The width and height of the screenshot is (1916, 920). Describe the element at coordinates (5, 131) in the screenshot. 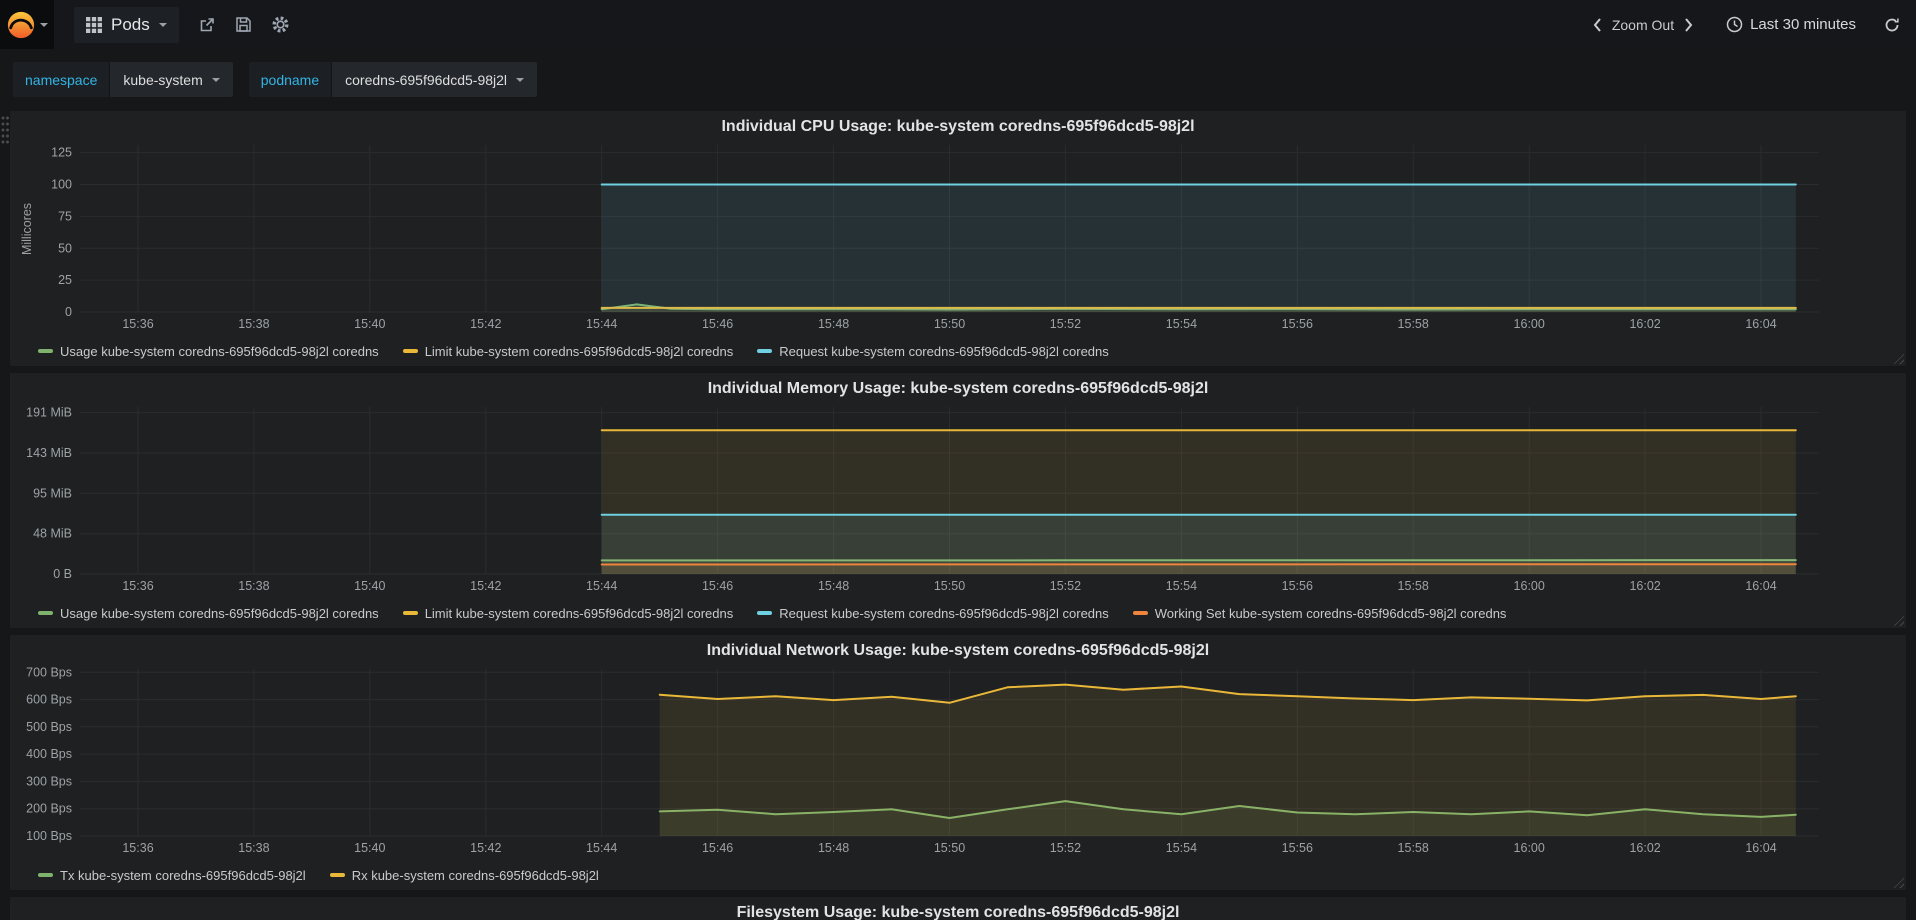

I see `panel-drag-handle` at that location.